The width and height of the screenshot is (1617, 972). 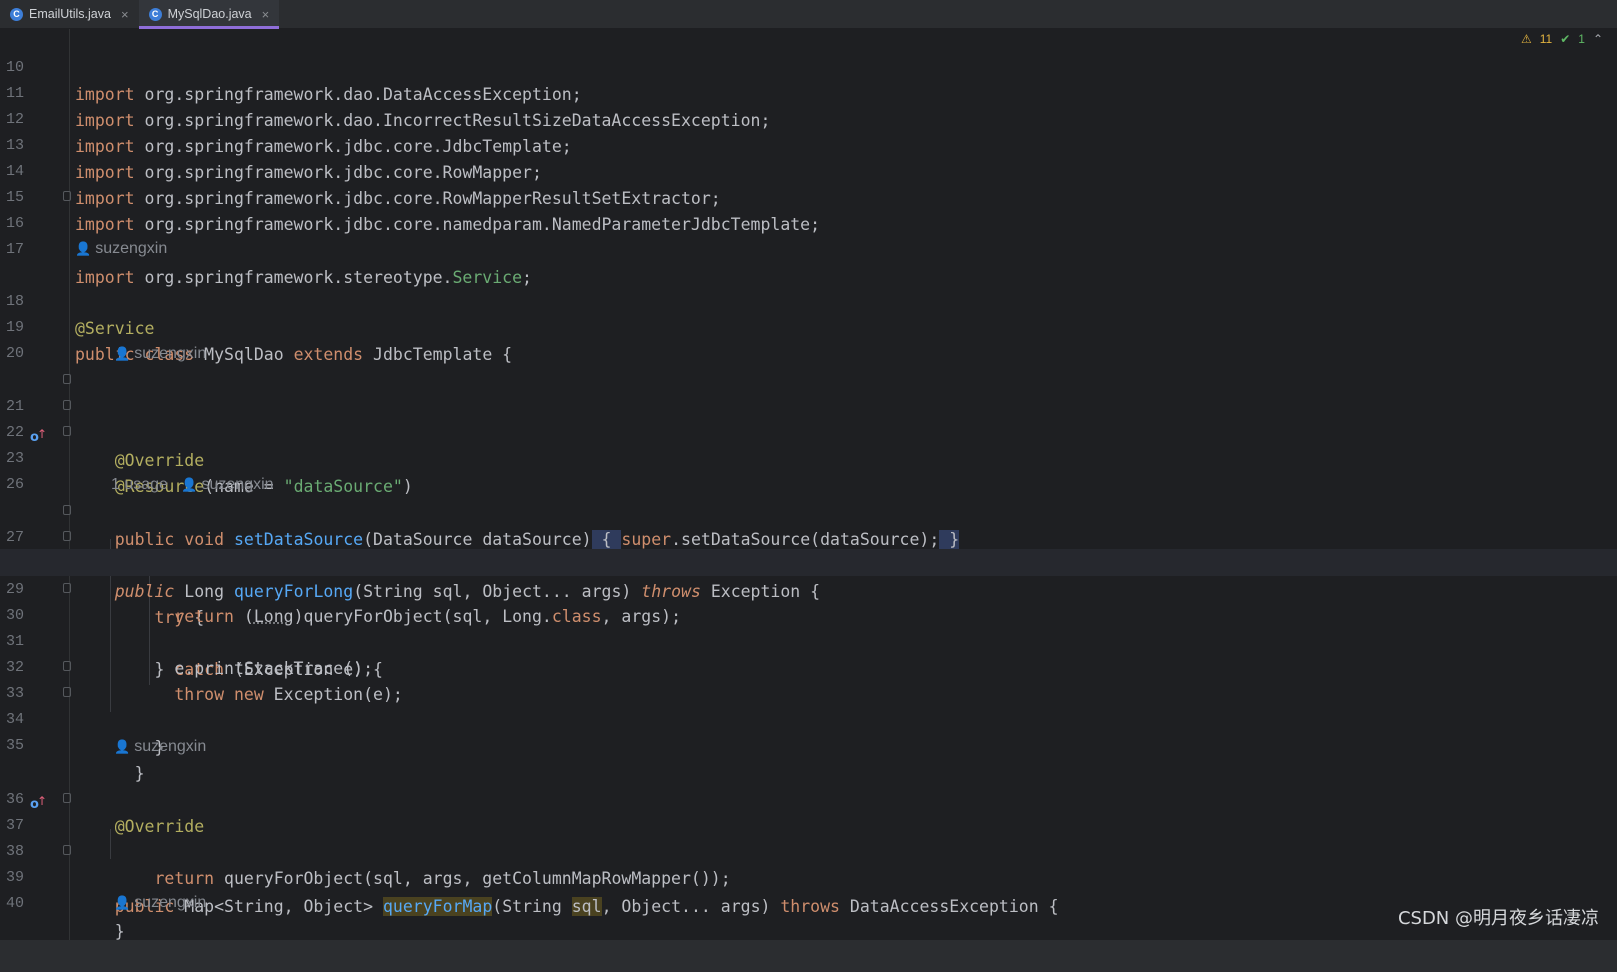 I want to click on code-line: 32 throw new Exception(e);, so click(x=808, y=665).